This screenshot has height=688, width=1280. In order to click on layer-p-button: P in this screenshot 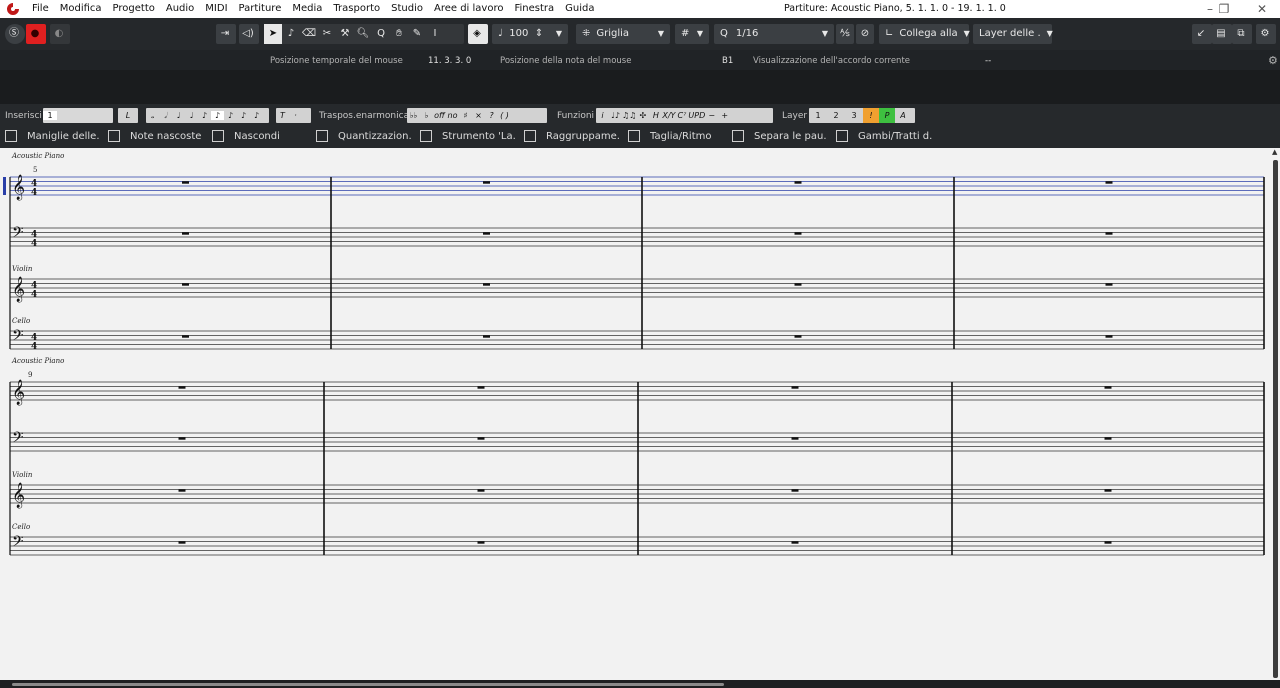, I will do `click(887, 115)`.